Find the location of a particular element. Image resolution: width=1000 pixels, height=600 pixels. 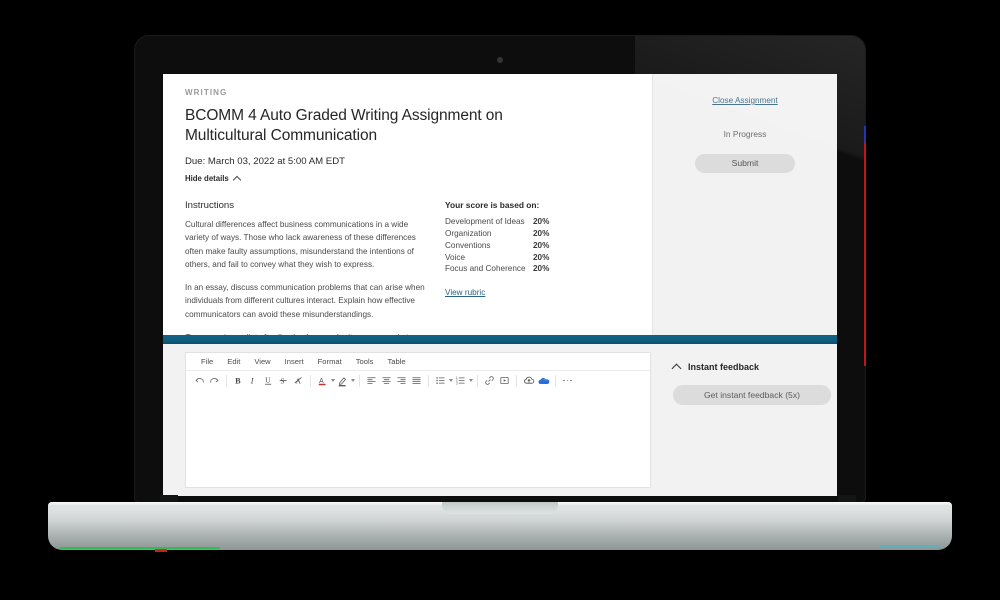

assignment-type-label: WRITING is located at coordinates (206, 92).